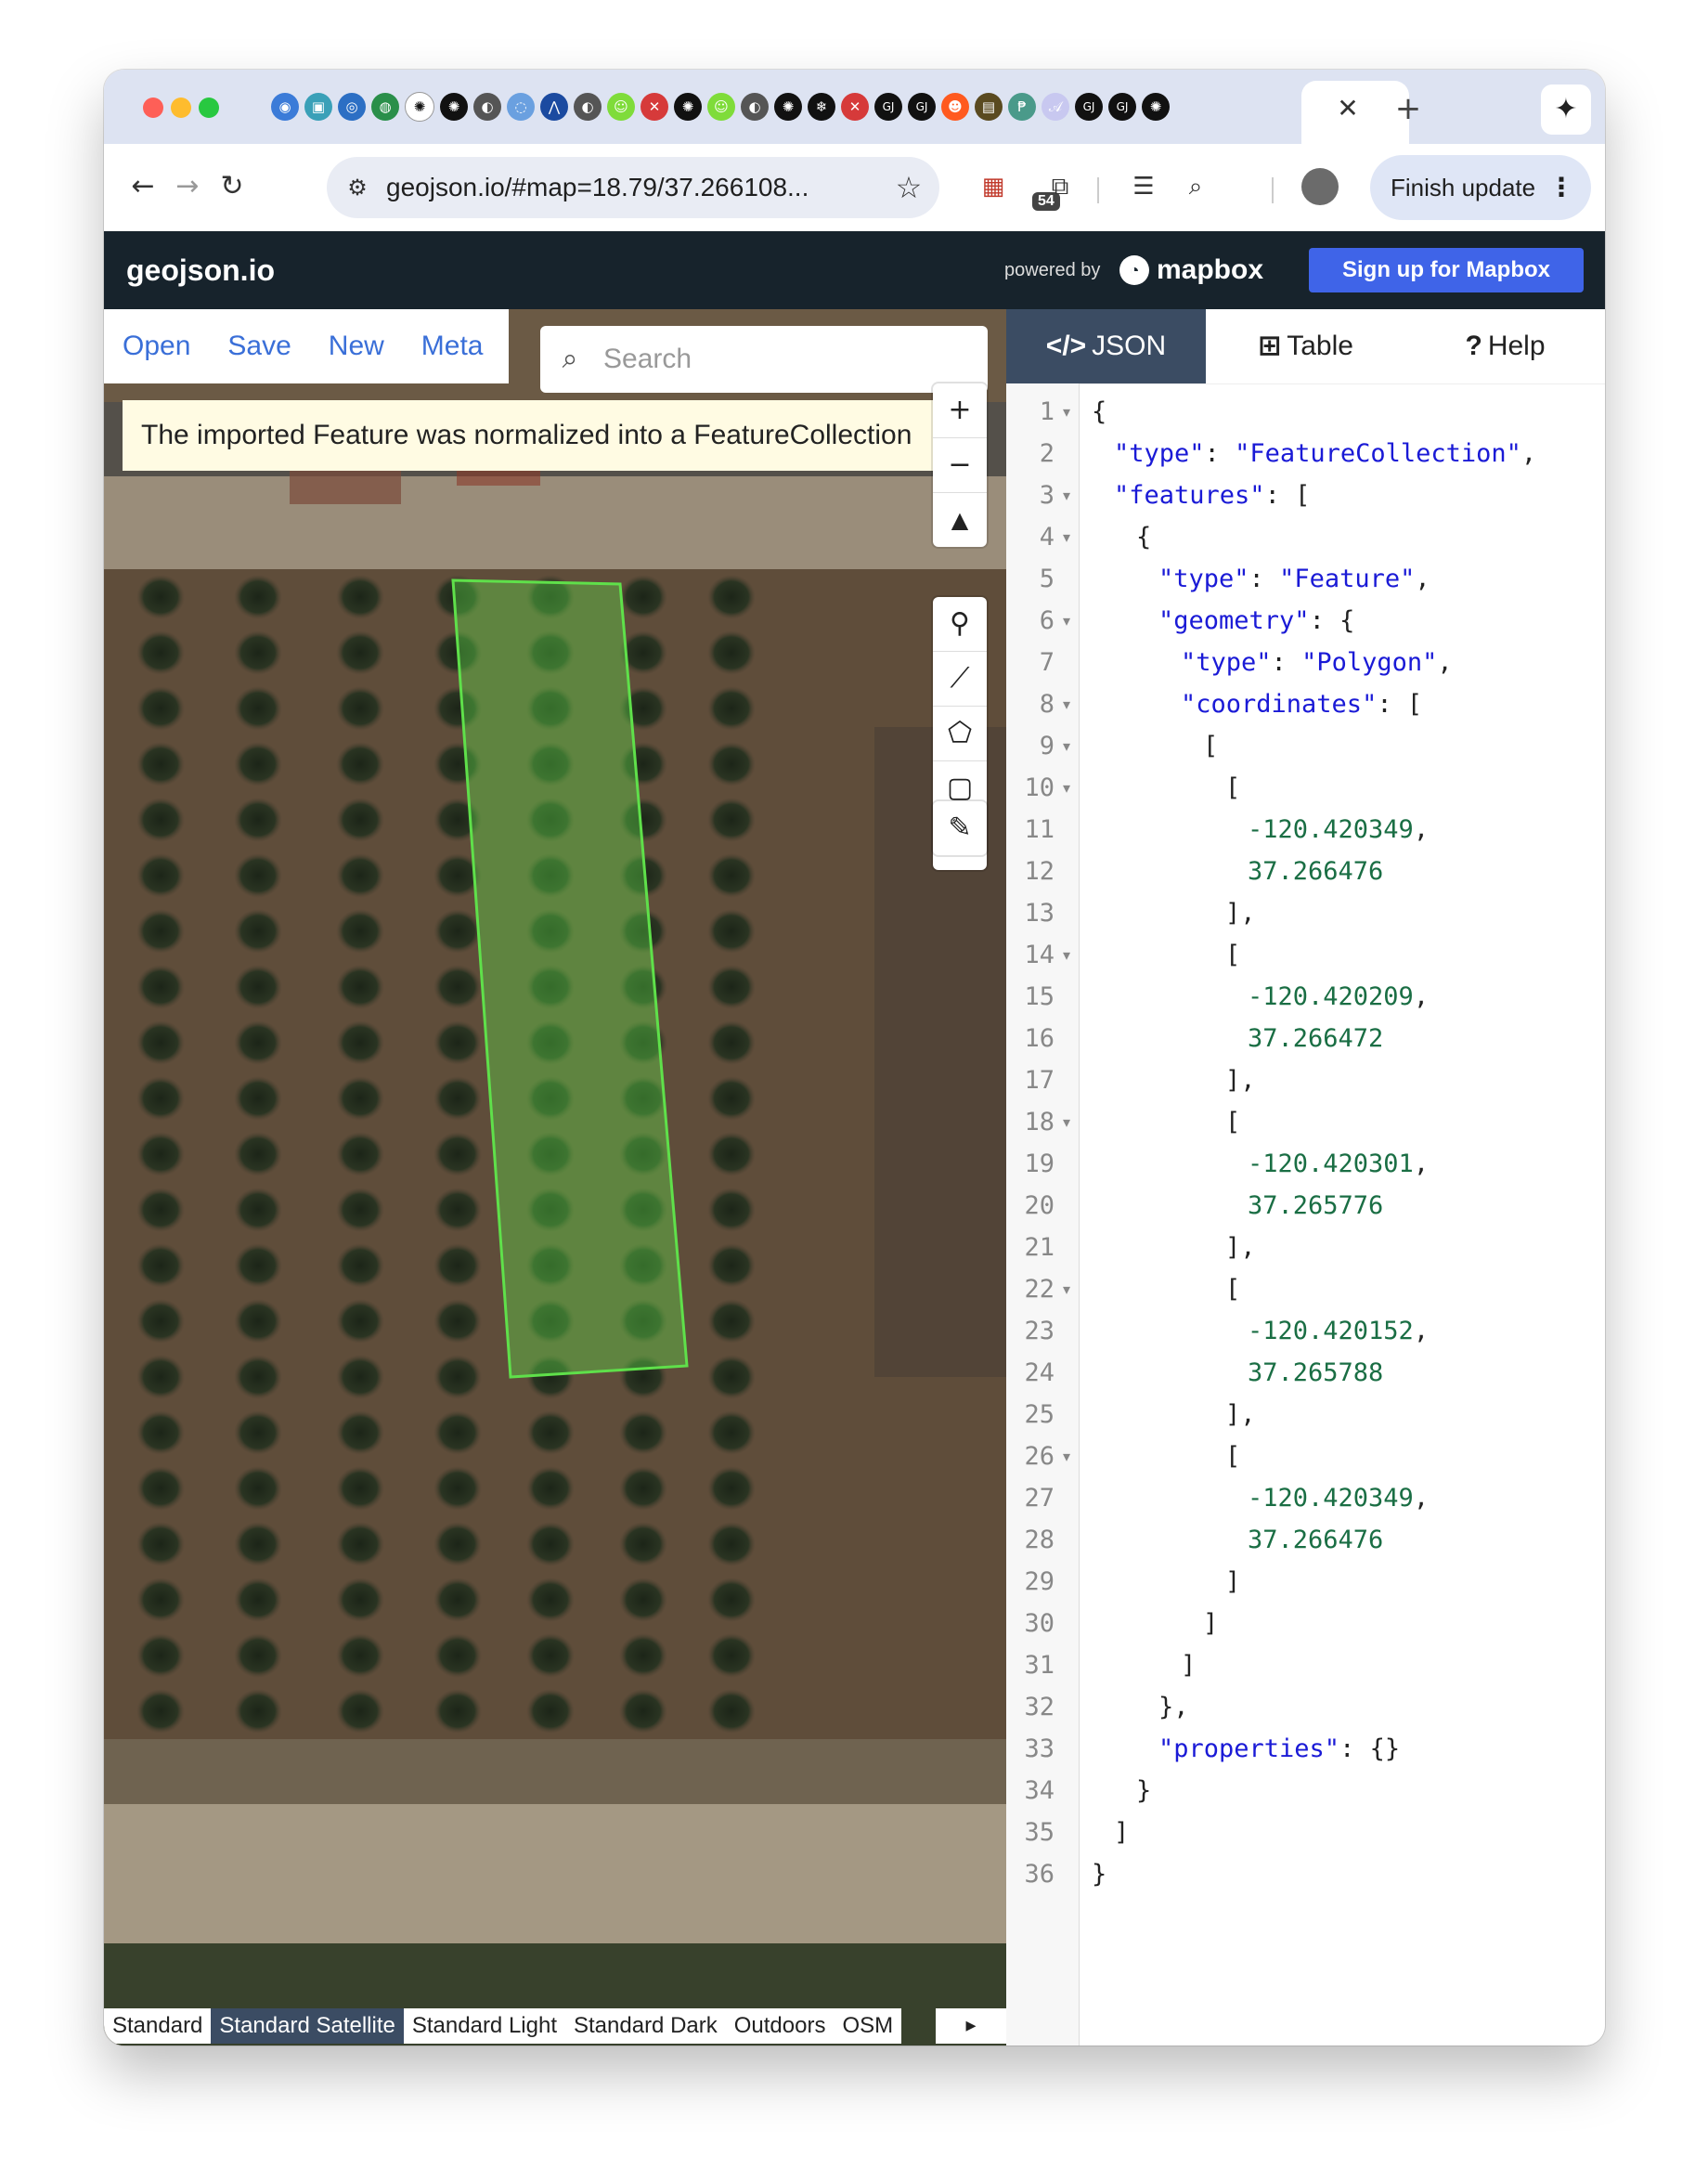 The image size is (1708, 2182). What do you see at coordinates (960, 465) in the screenshot?
I see `zoom-out-button: −` at bounding box center [960, 465].